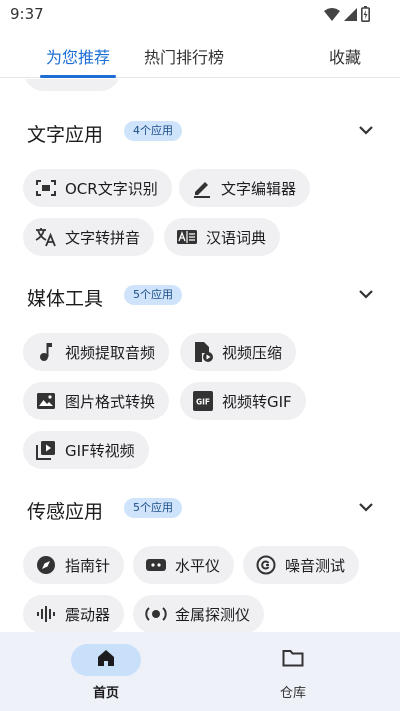 This screenshot has width=400, height=711. Describe the element at coordinates (72, 85) in the screenshot. I see `tool-chip-partial` at that location.